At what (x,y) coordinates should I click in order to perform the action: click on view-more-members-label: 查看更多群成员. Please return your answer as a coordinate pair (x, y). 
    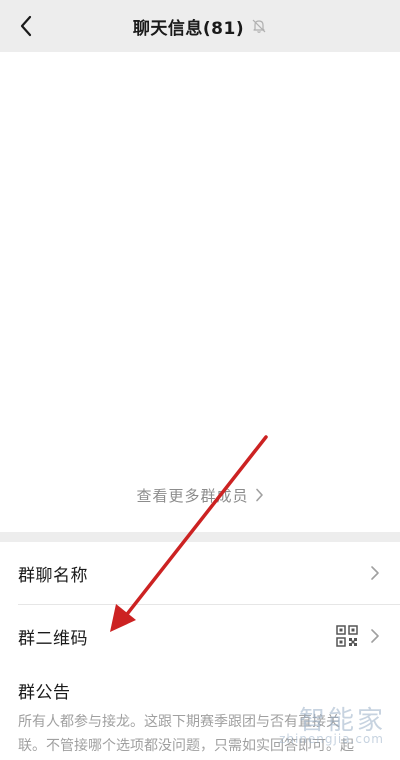
    Looking at the image, I should click on (192, 495).